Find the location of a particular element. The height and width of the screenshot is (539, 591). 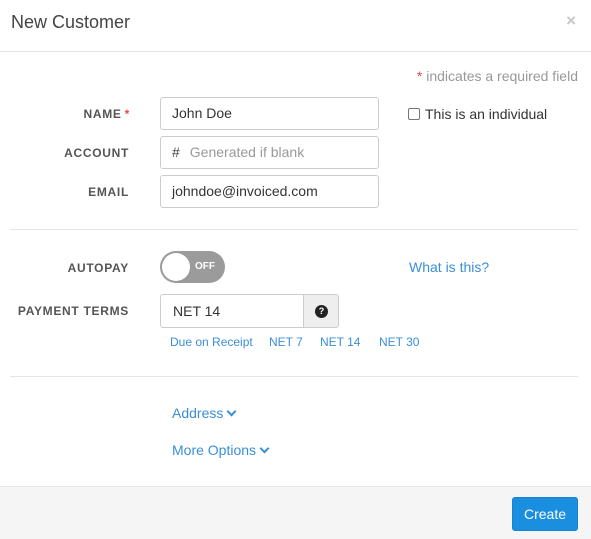

email-label: EMAIL is located at coordinates (108, 192).